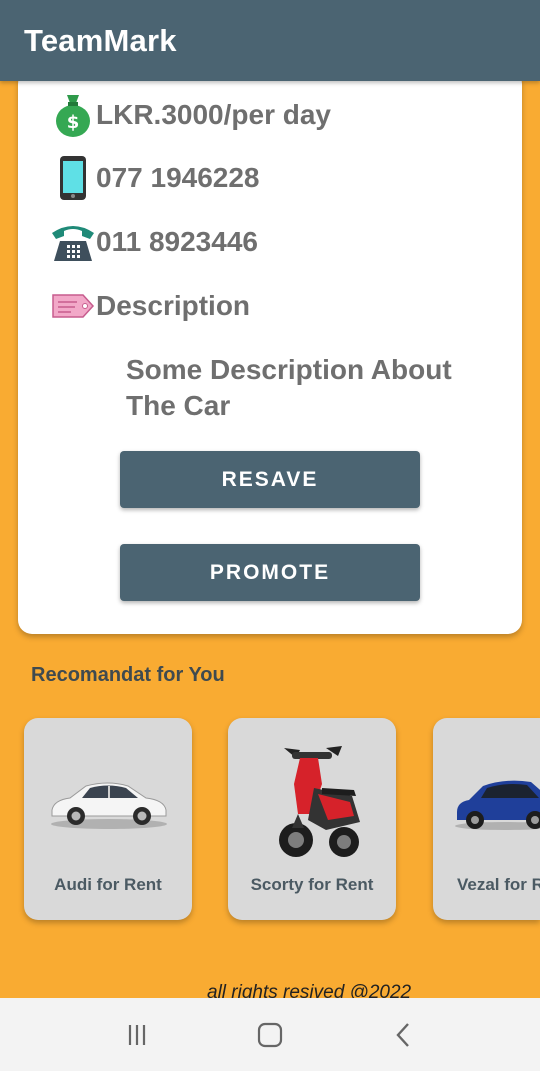  I want to click on red-scooter-image, so click(319, 801).